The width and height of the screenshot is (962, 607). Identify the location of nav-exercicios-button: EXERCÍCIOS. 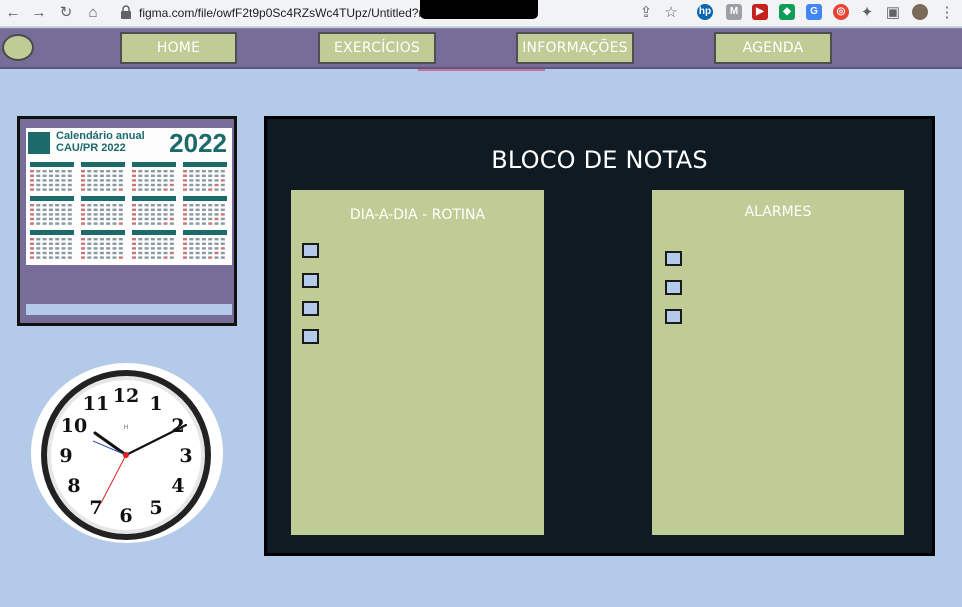
(377, 48).